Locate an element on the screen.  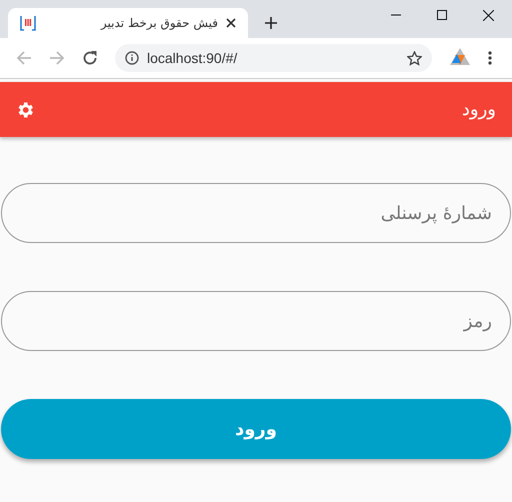
reload-icon is located at coordinates (90, 58).